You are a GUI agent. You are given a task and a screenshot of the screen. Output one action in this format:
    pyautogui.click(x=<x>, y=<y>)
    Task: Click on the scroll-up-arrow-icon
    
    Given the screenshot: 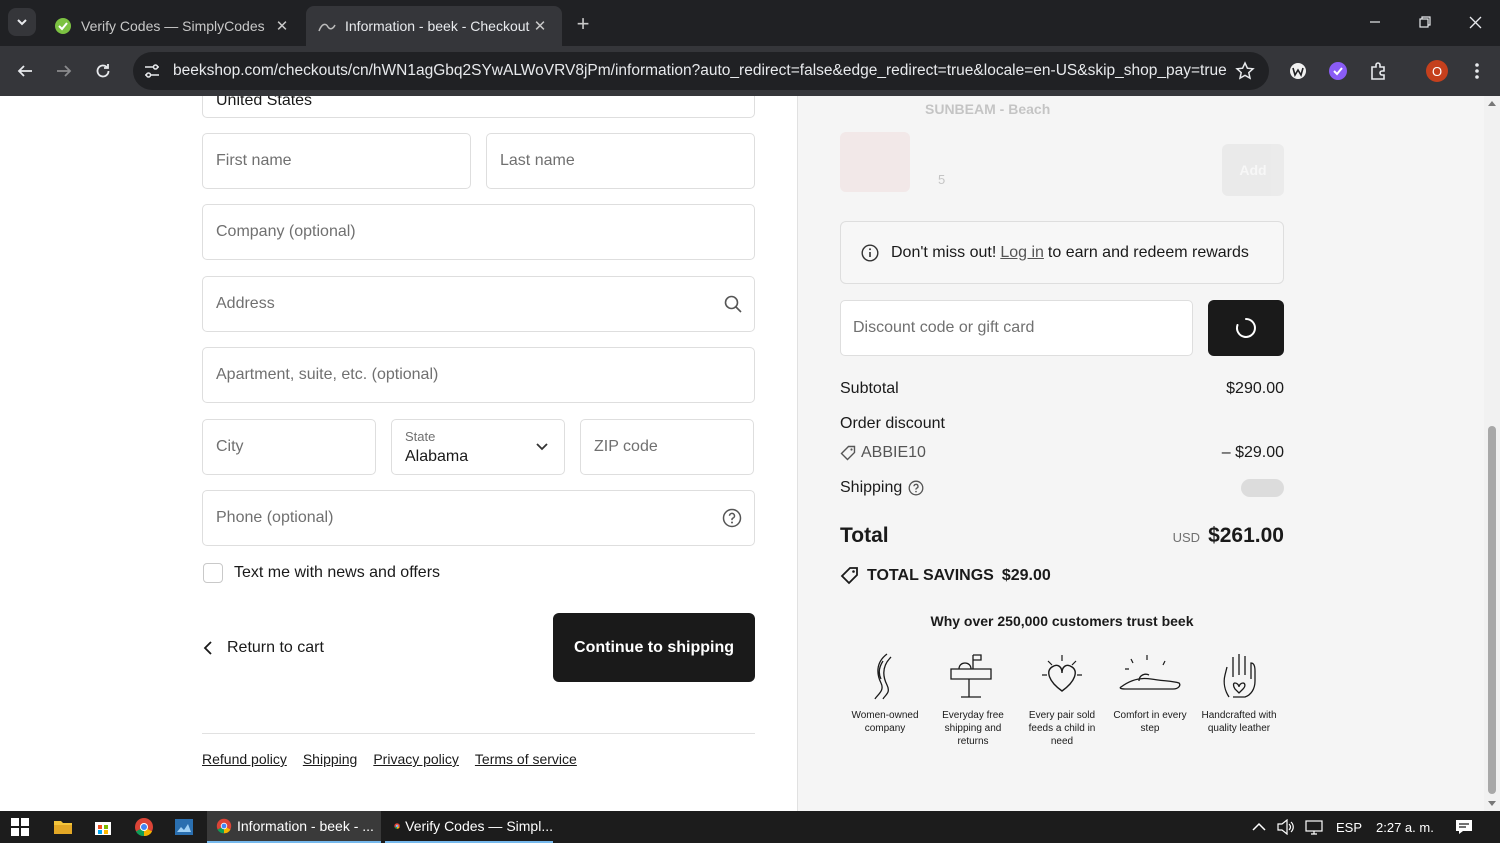 What is the action you would take?
    pyautogui.click(x=1492, y=103)
    